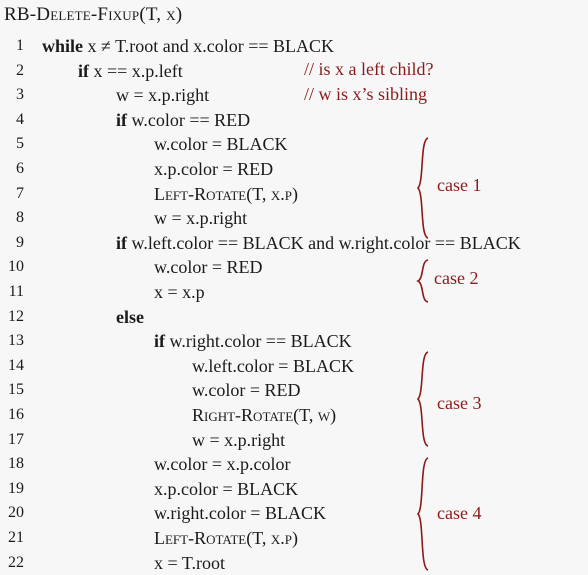 This screenshot has width=588, height=575. I want to click on code-text: else, so click(130, 316).